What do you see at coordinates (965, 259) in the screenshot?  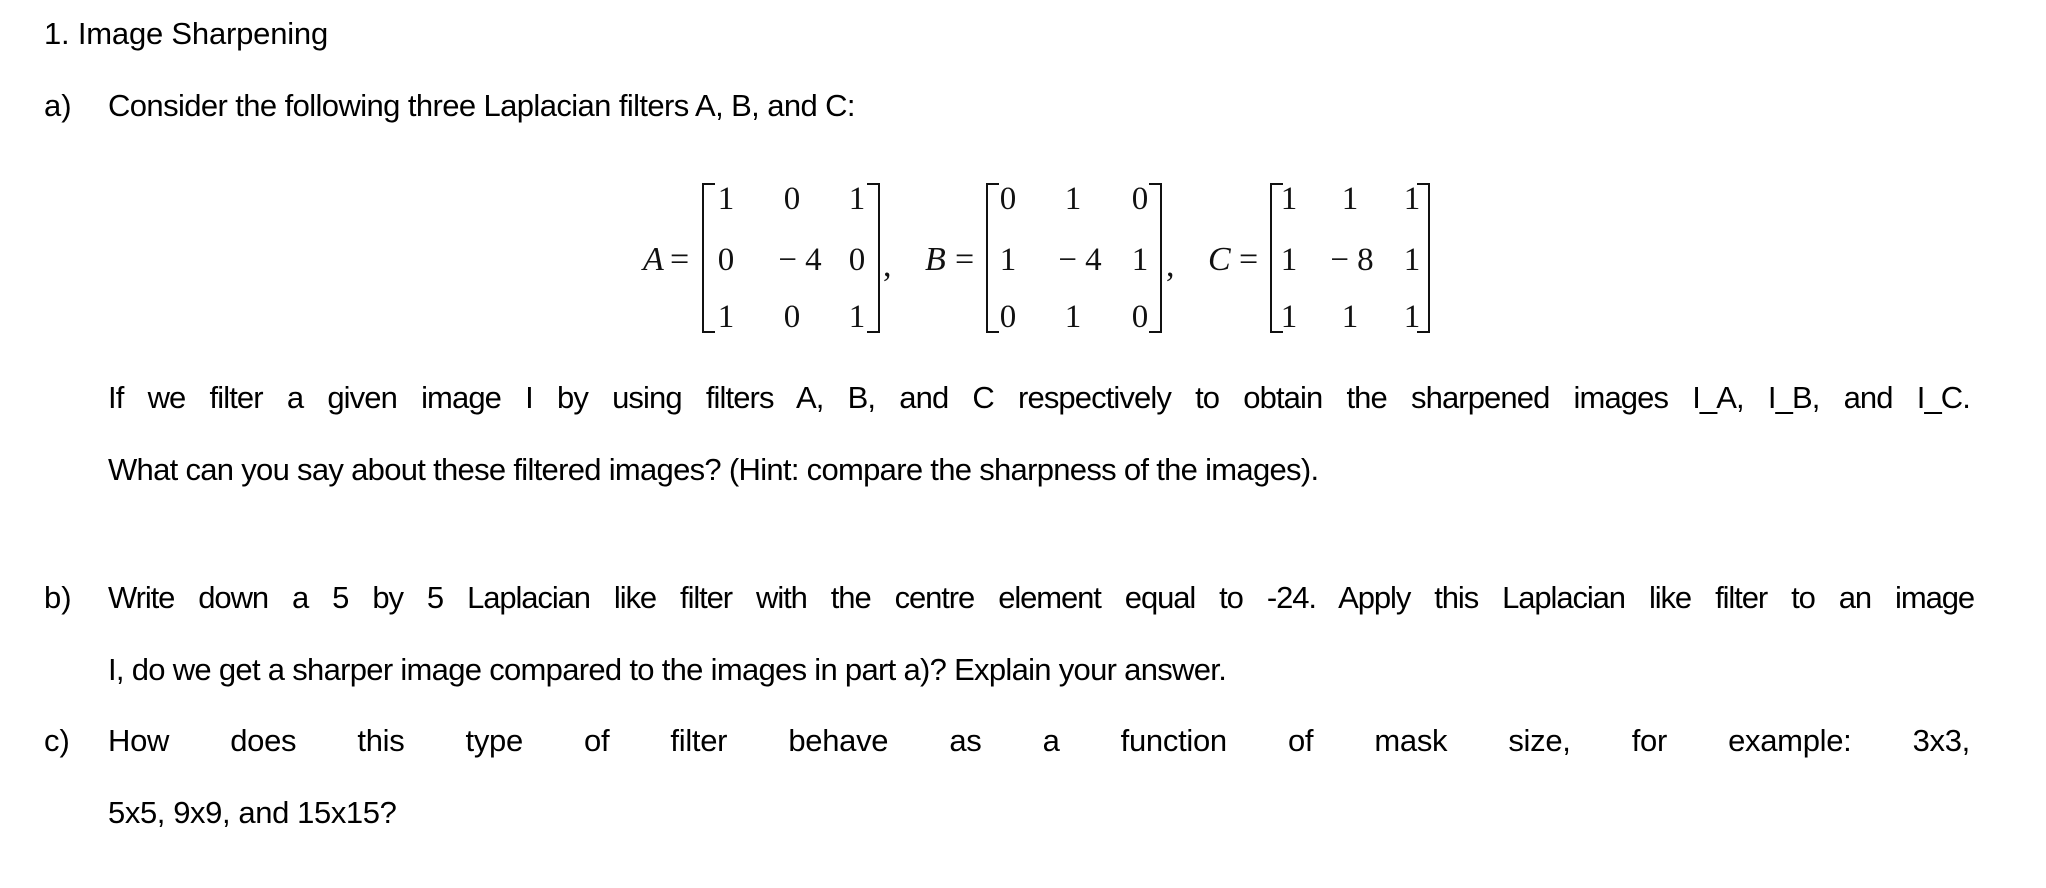 I see `matrix-b-equals: =` at bounding box center [965, 259].